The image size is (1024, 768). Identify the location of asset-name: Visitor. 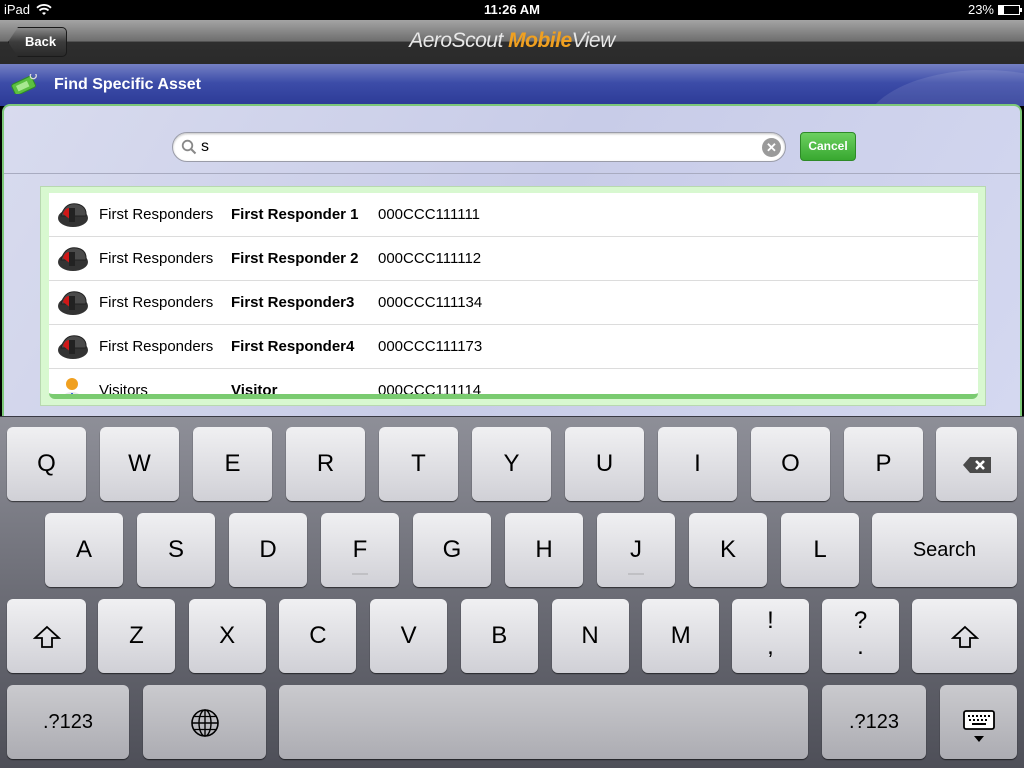
(254, 390).